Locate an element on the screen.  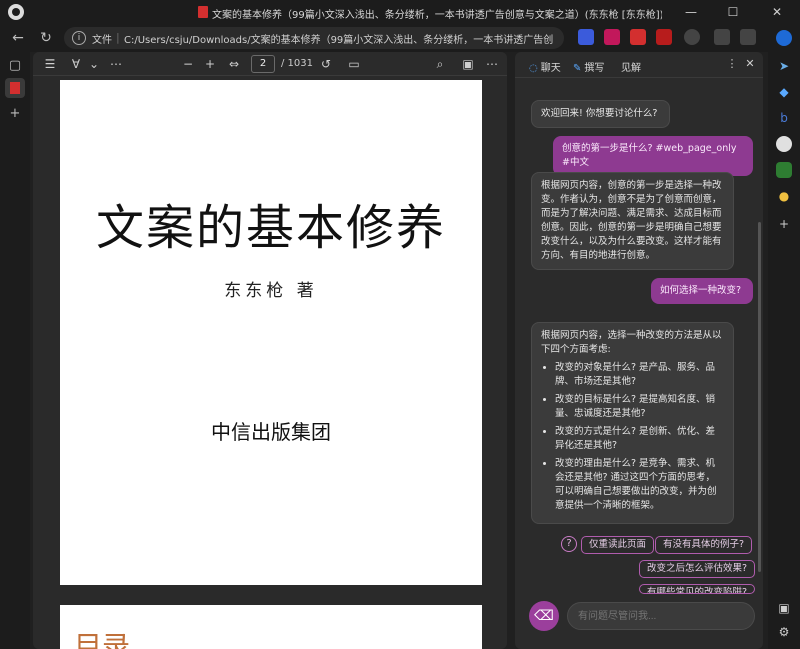
page-view-icon: ▭ is located at coordinates (354, 64).